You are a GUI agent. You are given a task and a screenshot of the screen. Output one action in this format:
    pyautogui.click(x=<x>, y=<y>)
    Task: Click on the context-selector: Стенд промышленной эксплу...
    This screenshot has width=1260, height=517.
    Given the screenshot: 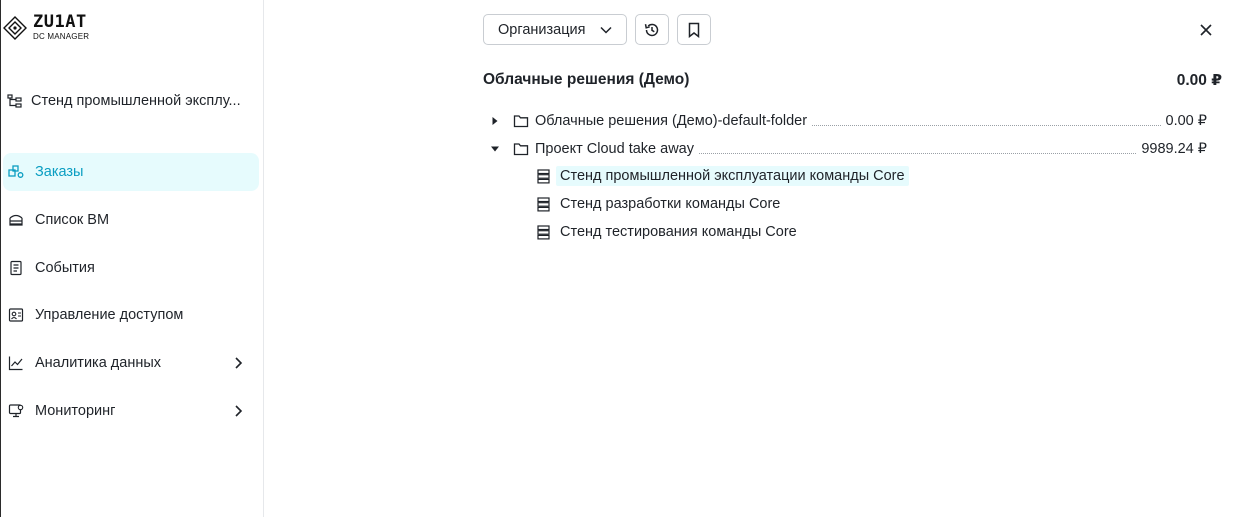 What is the action you would take?
    pyautogui.click(x=132, y=101)
    